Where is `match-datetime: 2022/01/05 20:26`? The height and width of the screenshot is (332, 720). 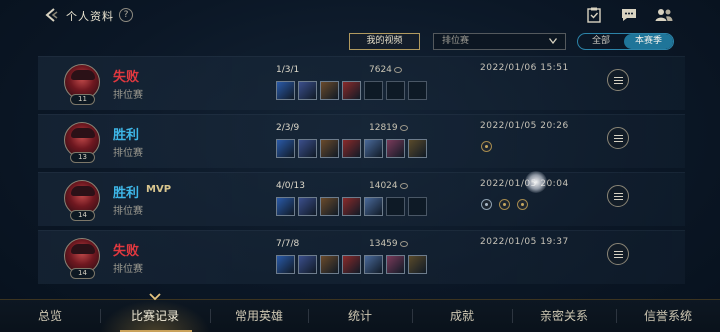 match-datetime: 2022/01/05 20:26 is located at coordinates (524, 126).